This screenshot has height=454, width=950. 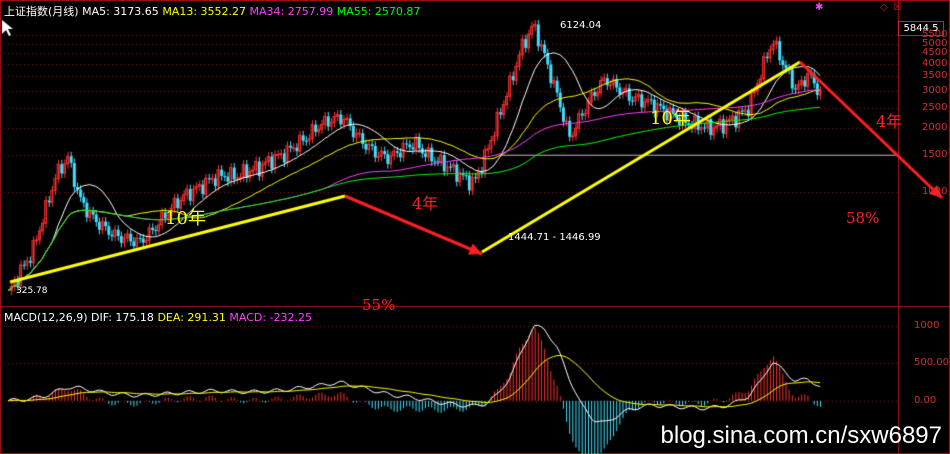 I want to click on price-tick-label: 4500, so click(x=935, y=53).